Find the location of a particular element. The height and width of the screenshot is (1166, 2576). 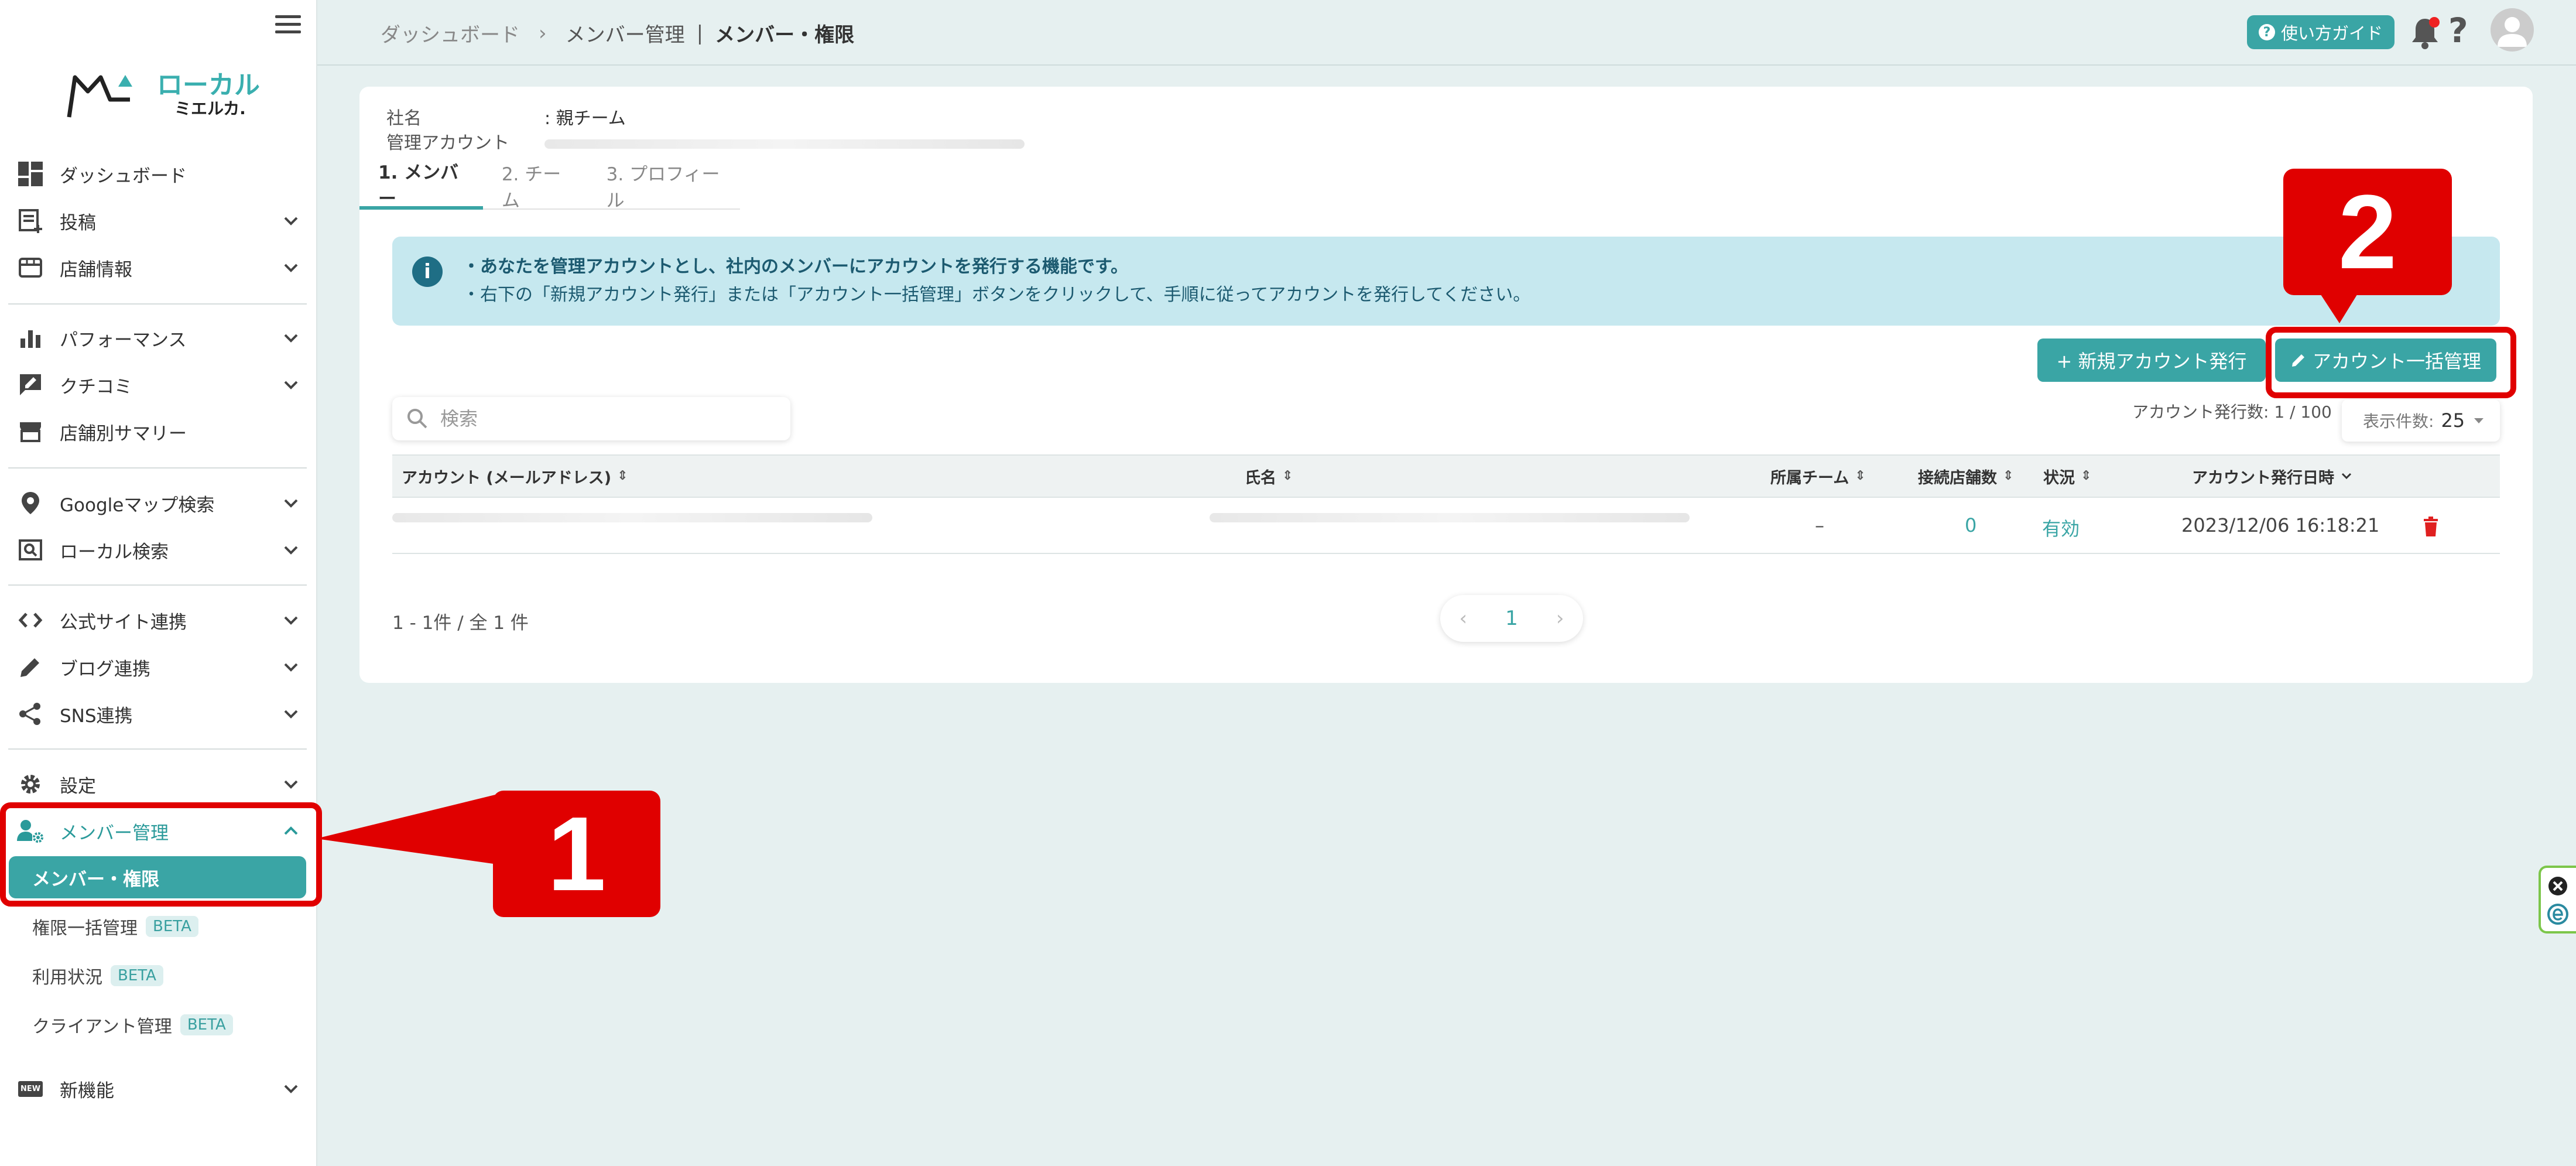

extension-widget is located at coordinates (2557, 900).